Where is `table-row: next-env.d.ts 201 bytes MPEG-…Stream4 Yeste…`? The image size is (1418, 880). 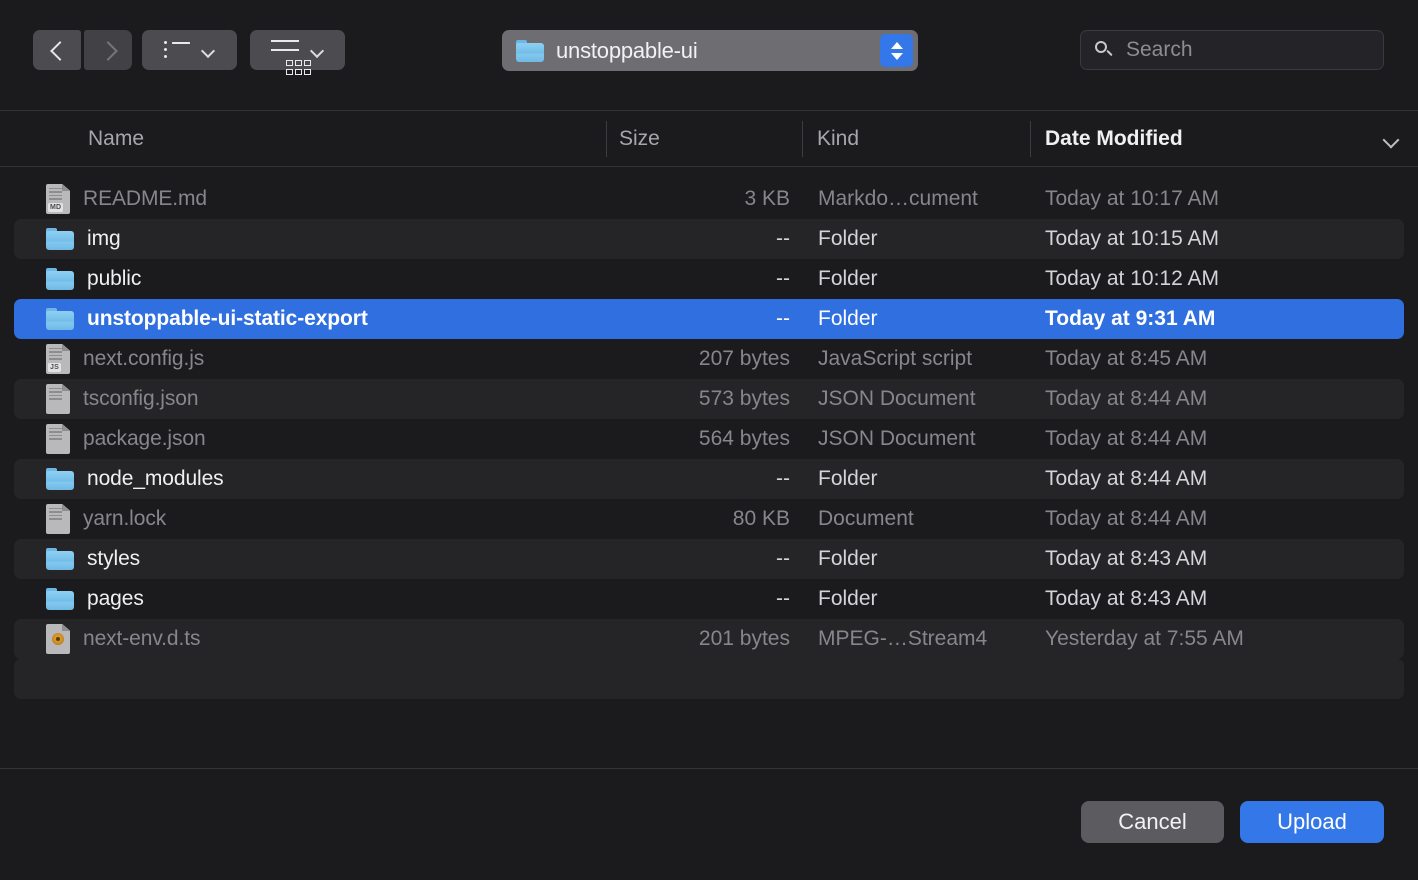 table-row: next-env.d.ts 201 bytes MPEG-…Stream4 Yeste… is located at coordinates (709, 639).